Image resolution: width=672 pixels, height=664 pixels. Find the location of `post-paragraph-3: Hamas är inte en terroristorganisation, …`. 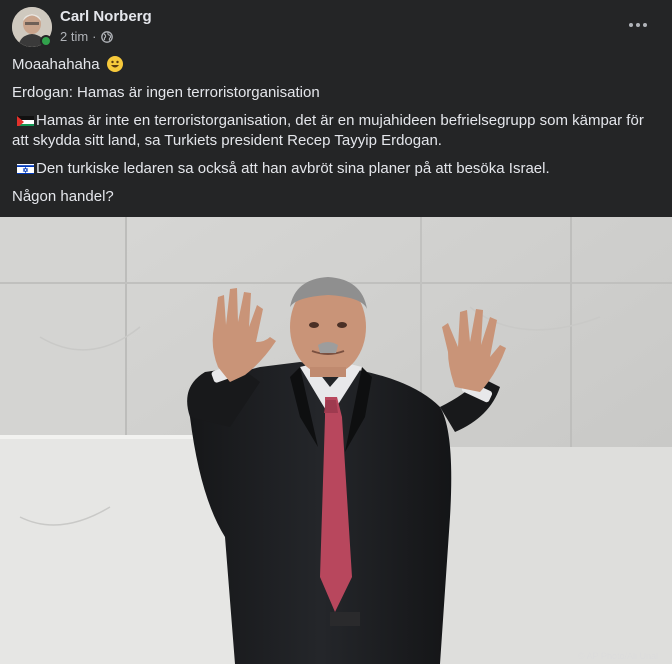

post-paragraph-3: Hamas är inte en terroristorganisation, … is located at coordinates (336, 131).